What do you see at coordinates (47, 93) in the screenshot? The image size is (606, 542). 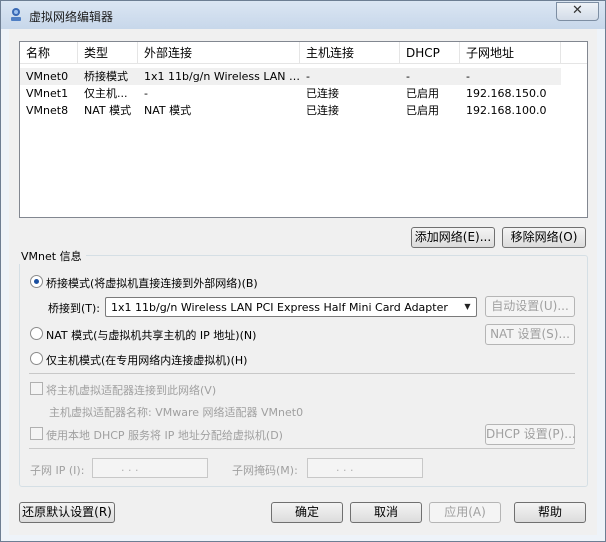 I see `cell-name: VMnet1` at bounding box center [47, 93].